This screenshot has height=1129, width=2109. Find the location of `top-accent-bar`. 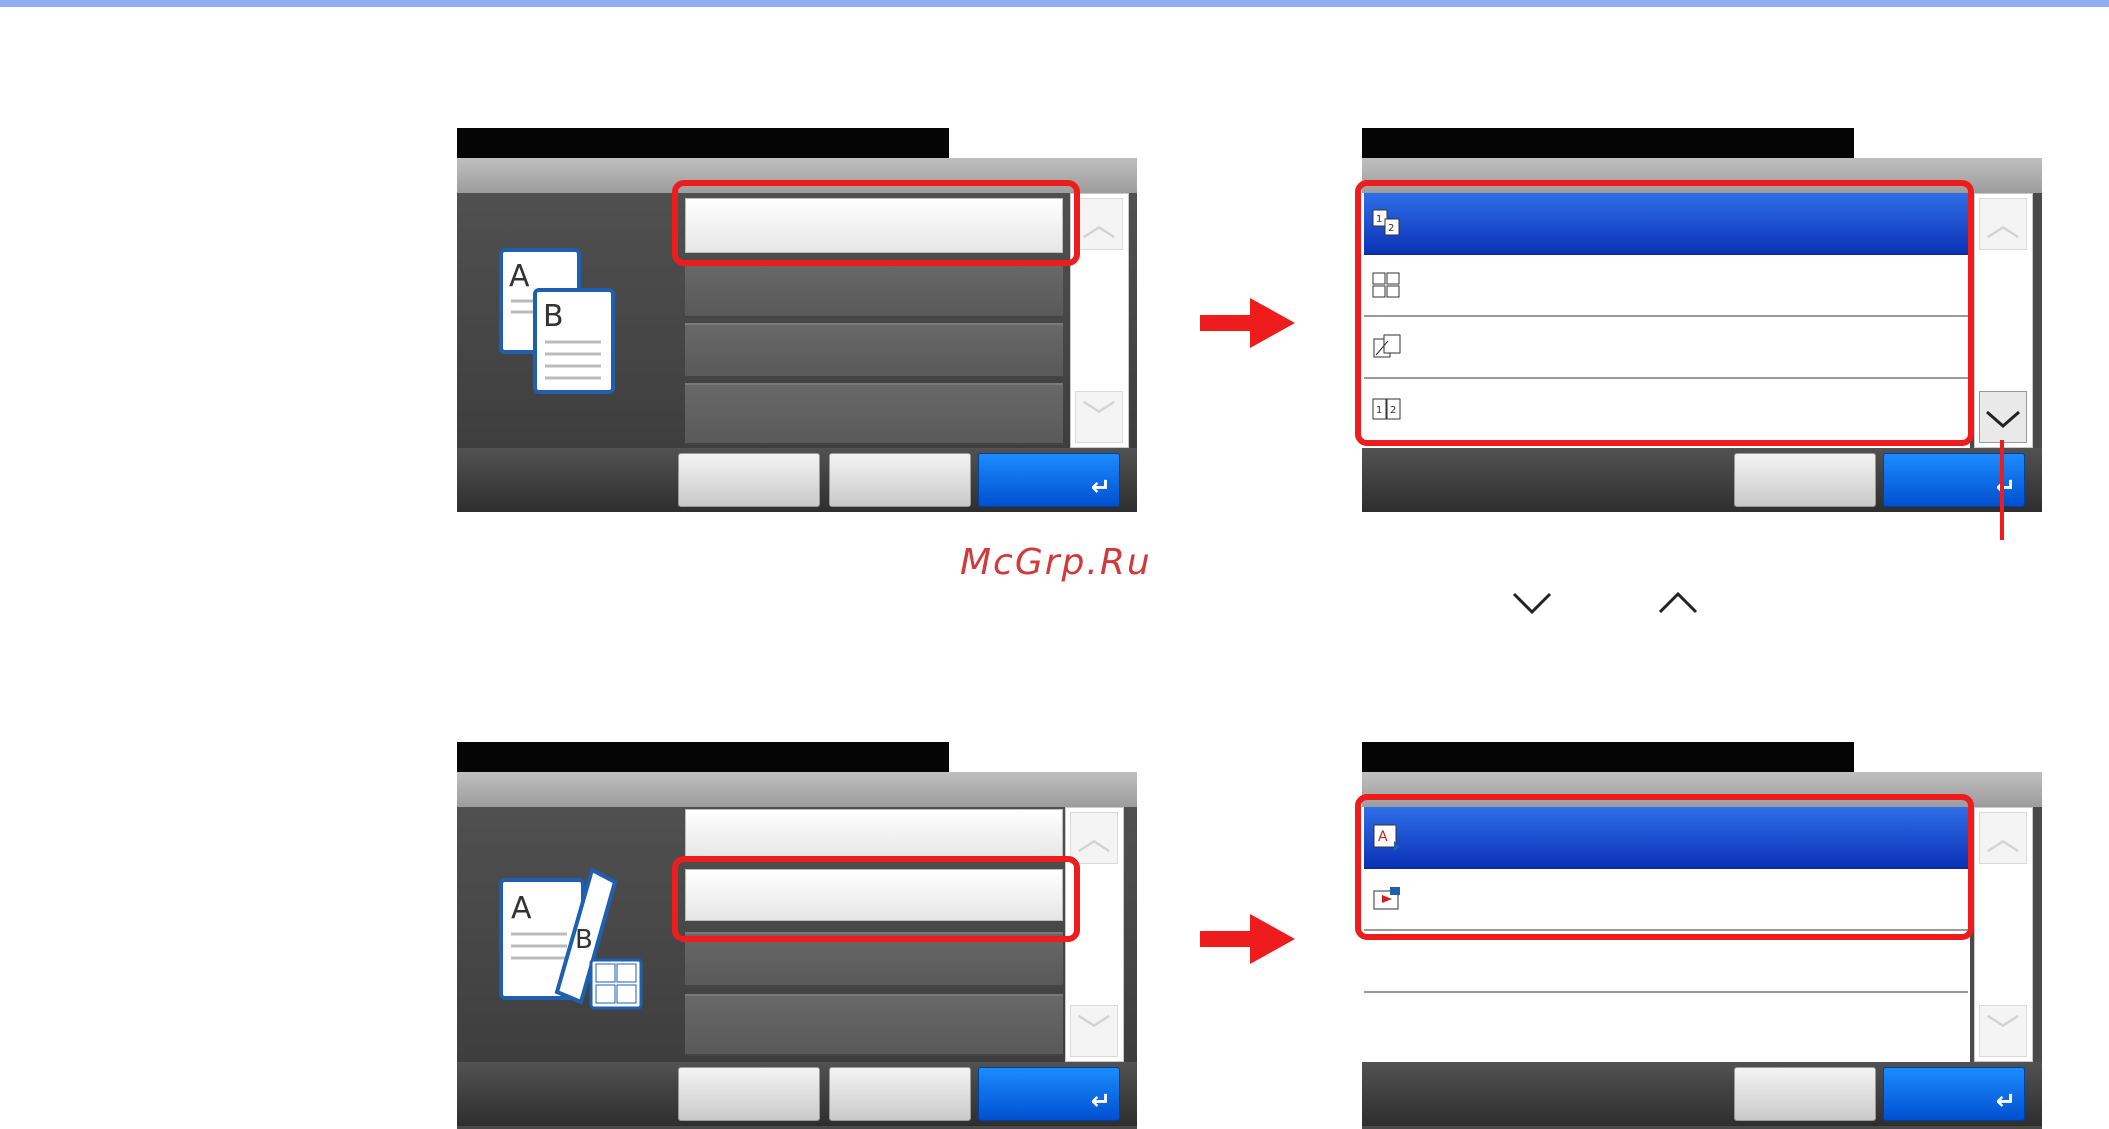

top-accent-bar is located at coordinates (1054, 3).